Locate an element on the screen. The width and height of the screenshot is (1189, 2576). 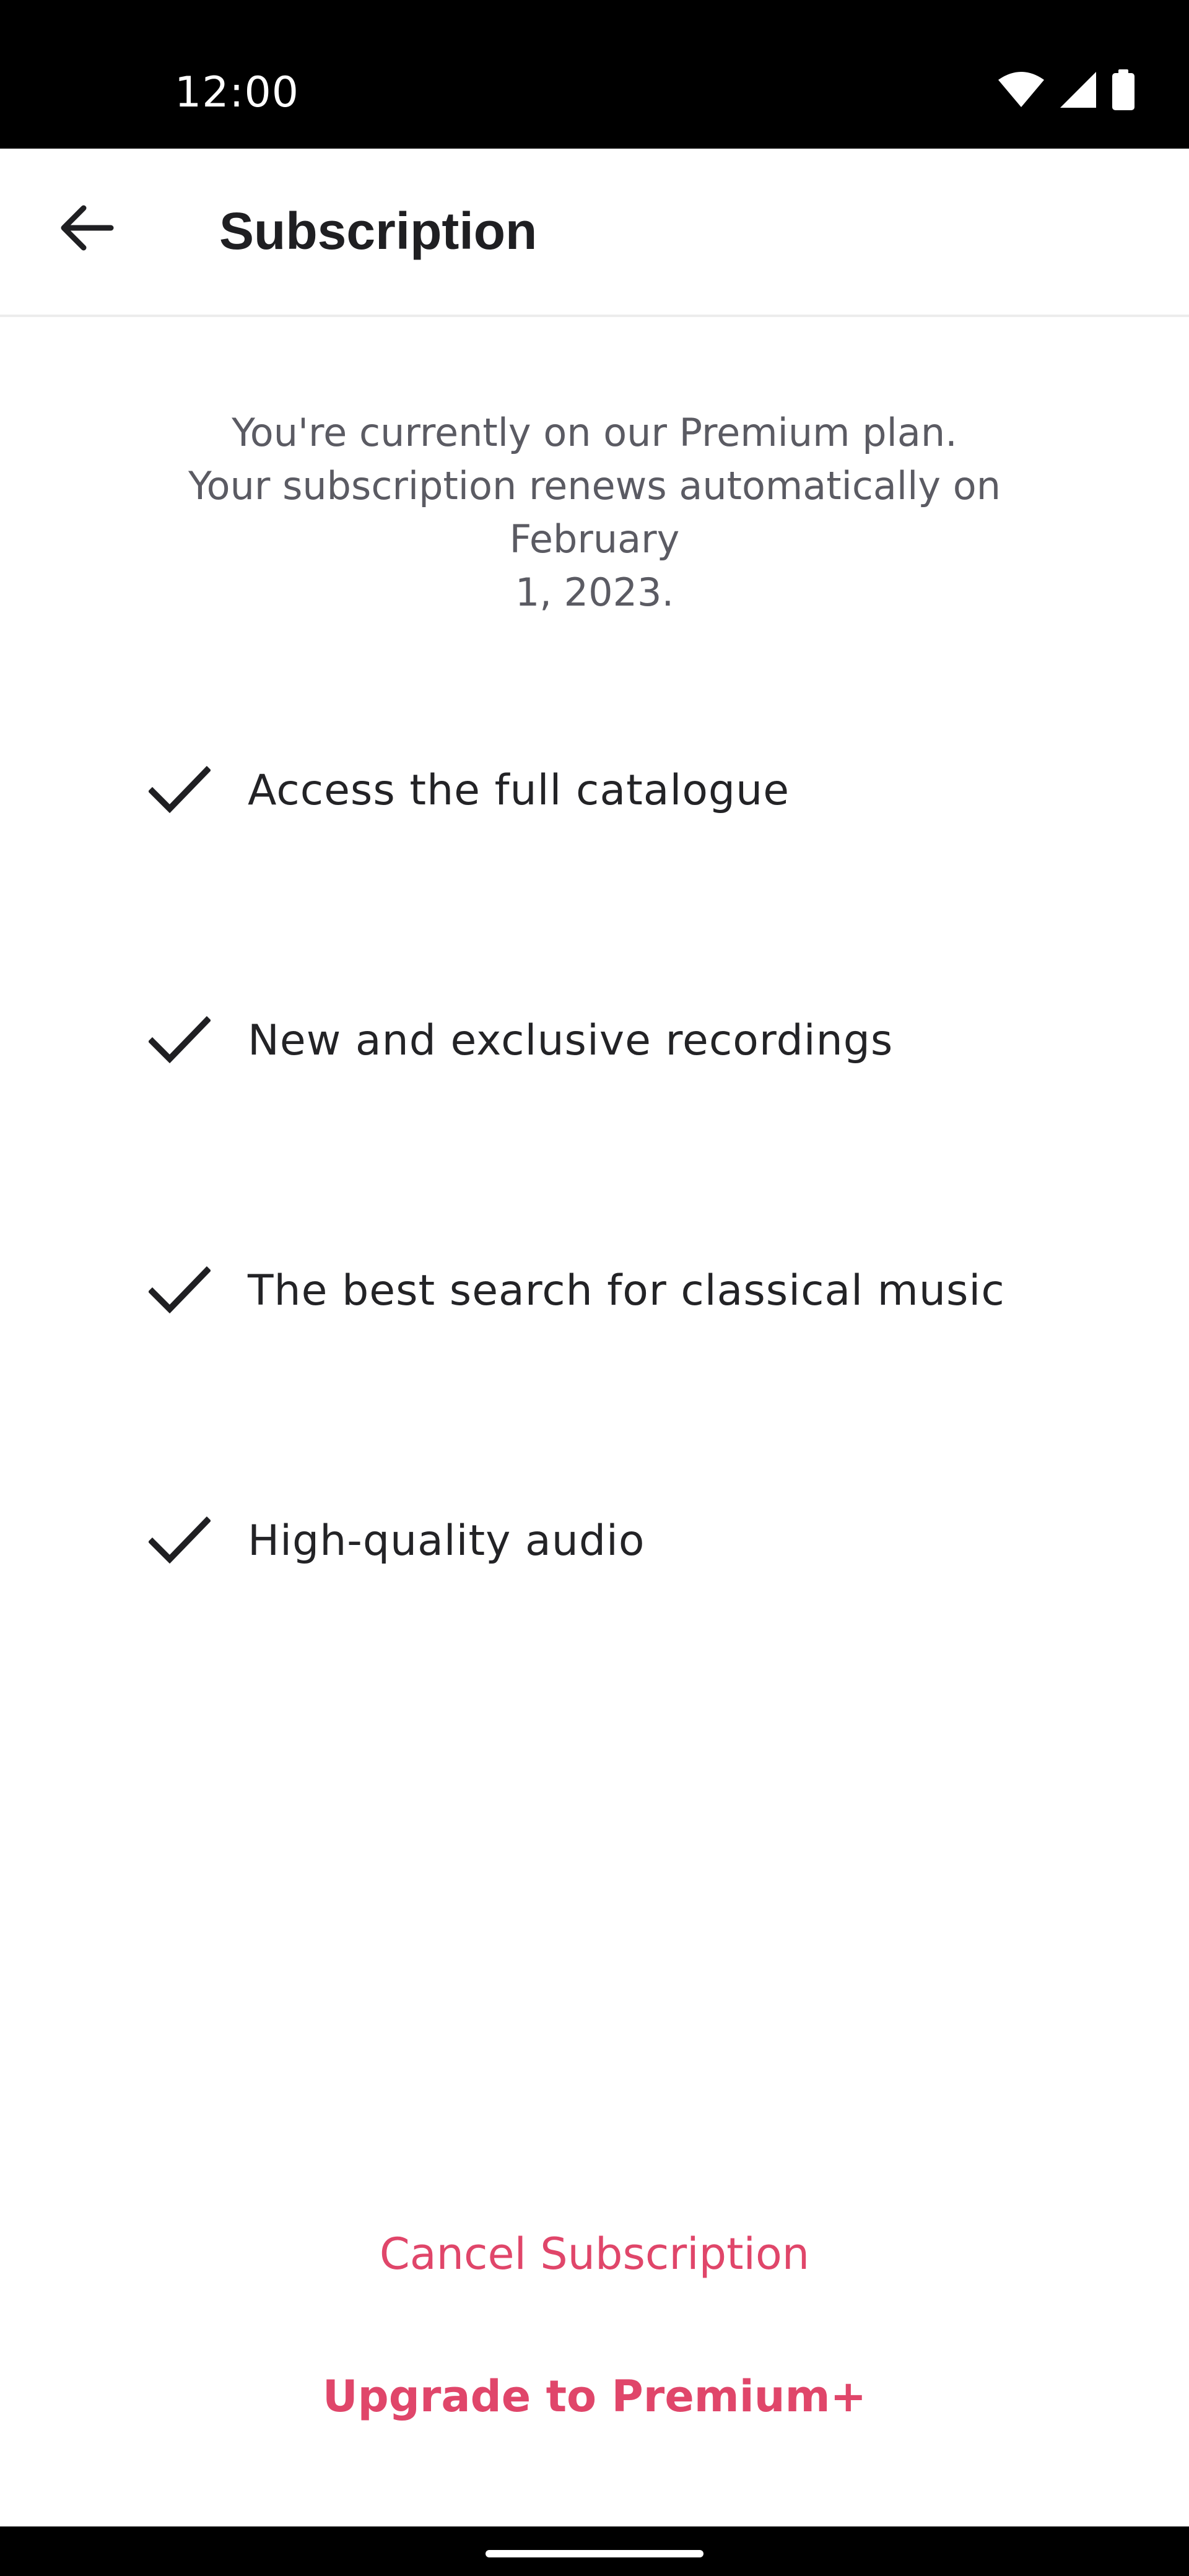
home-indicator is located at coordinates (594, 2553).